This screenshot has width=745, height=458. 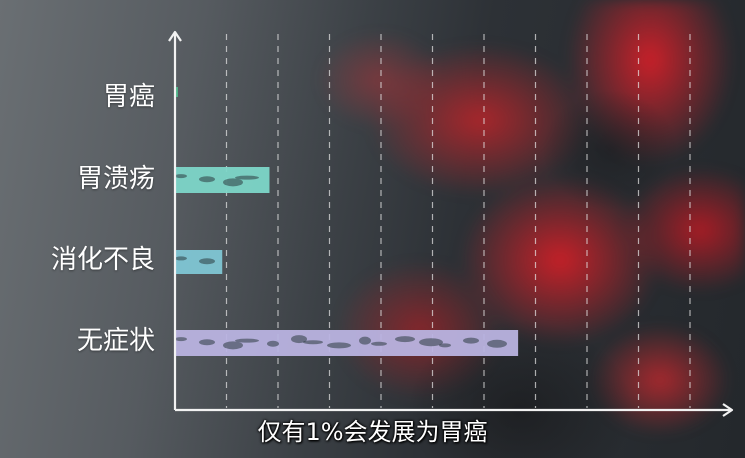 I want to click on category-label-gastric-ulcer: 胃溃疡, so click(x=115, y=179).